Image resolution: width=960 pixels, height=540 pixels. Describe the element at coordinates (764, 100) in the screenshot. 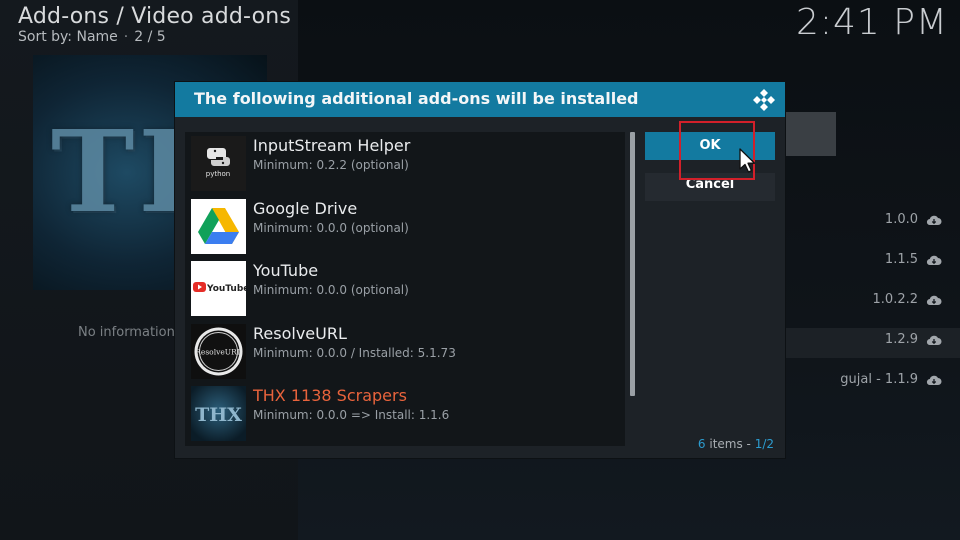

I see `kodi-logo-icon` at that location.